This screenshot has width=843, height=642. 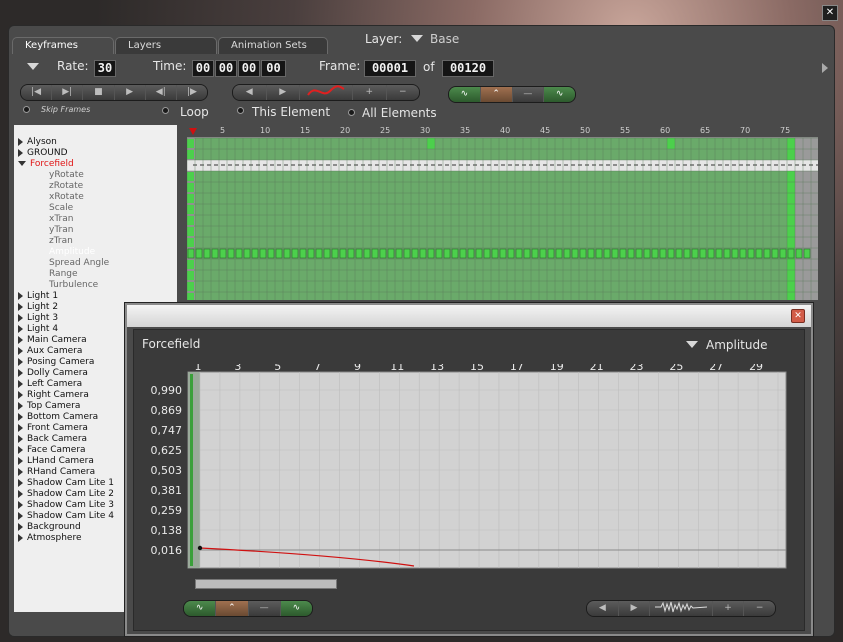 What do you see at coordinates (469, 316) in the screenshot?
I see `graph-titlebar` at bounding box center [469, 316].